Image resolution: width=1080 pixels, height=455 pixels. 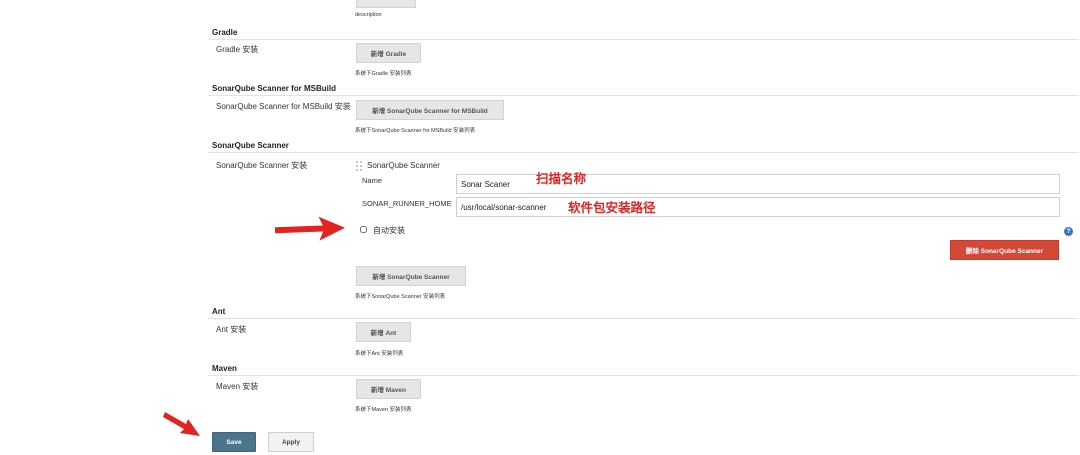 What do you see at coordinates (386, 4) in the screenshot?
I see `cut-off-button` at bounding box center [386, 4].